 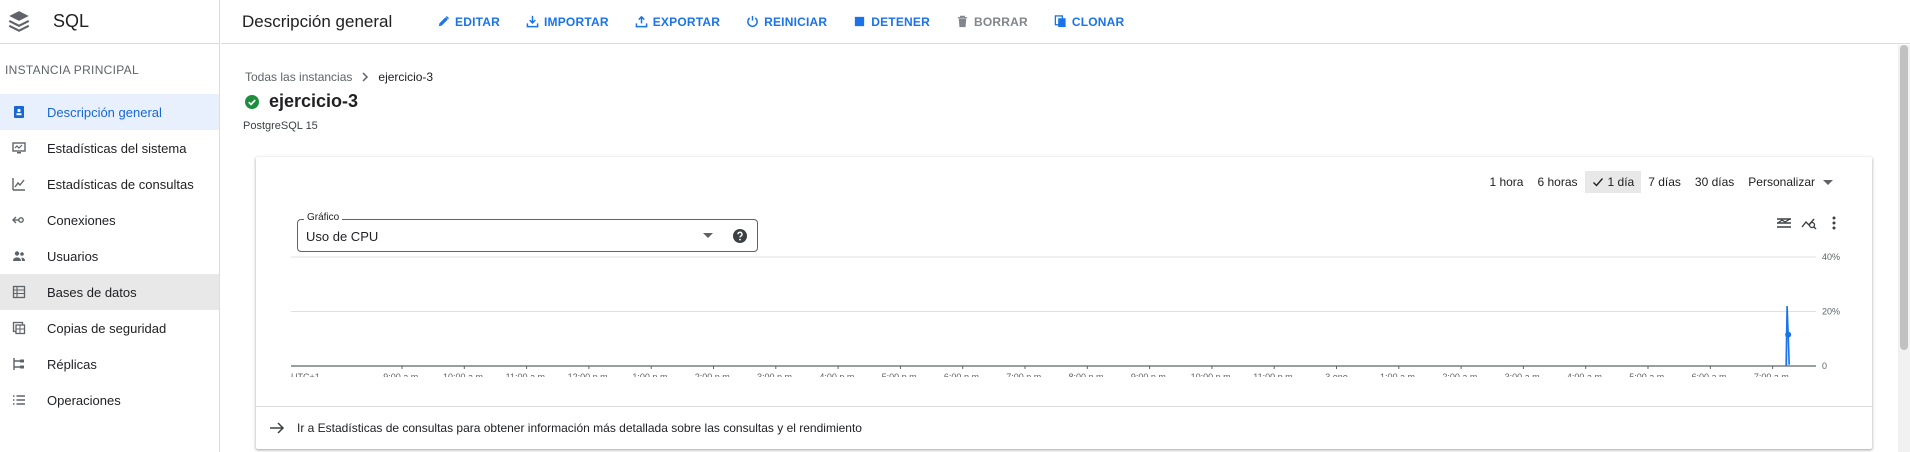 I want to click on databases-icon, so click(x=19, y=292).